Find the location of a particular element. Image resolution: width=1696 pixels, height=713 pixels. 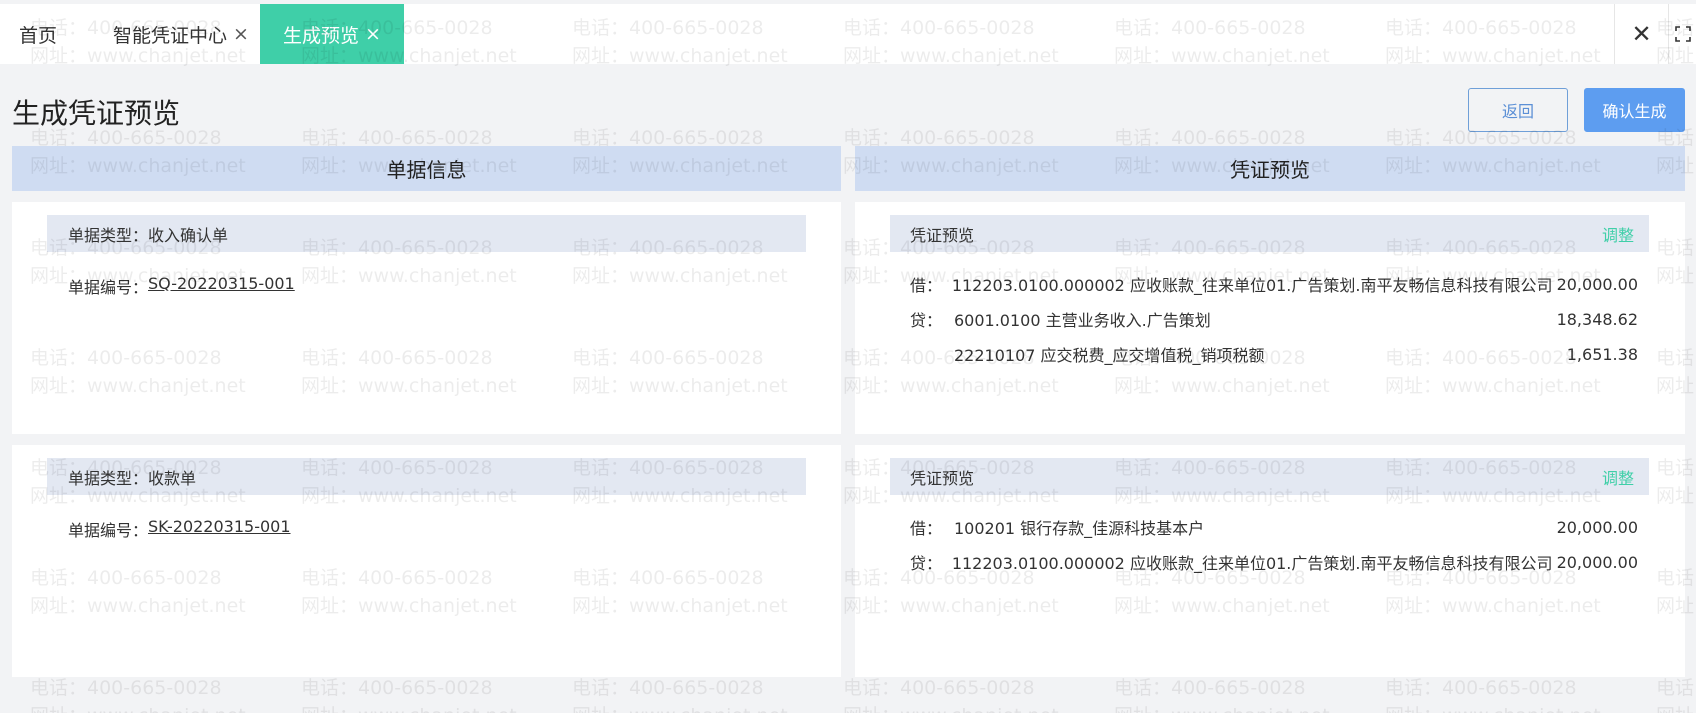

document-info-header: 单据信息 is located at coordinates (426, 168).